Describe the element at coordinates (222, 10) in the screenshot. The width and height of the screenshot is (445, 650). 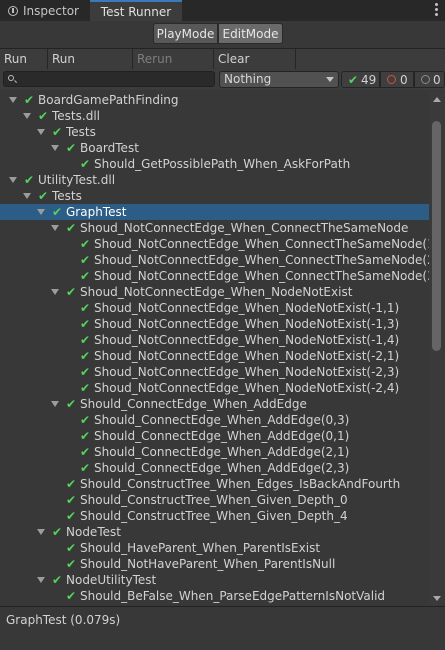
I see `window-tab-bar: Inspector Test Runner` at that location.